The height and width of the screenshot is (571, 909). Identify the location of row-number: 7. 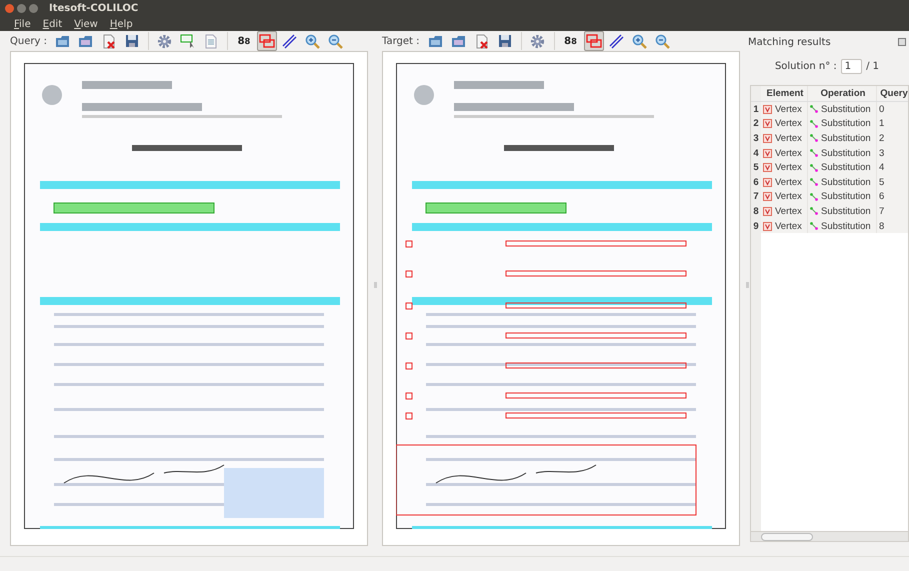
(756, 197).